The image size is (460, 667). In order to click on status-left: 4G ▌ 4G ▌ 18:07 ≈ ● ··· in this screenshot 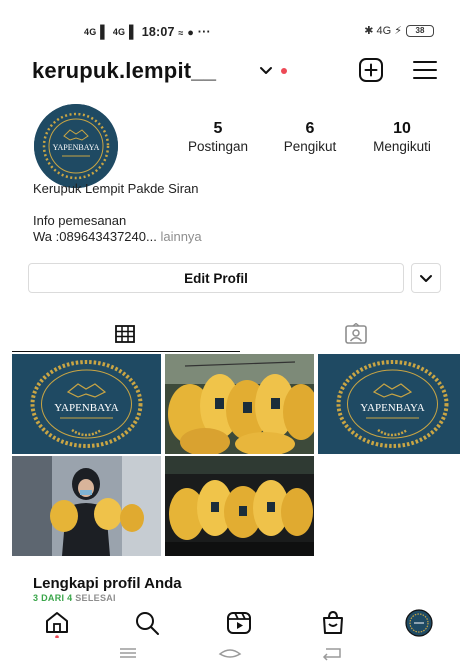, I will do `click(147, 32)`.